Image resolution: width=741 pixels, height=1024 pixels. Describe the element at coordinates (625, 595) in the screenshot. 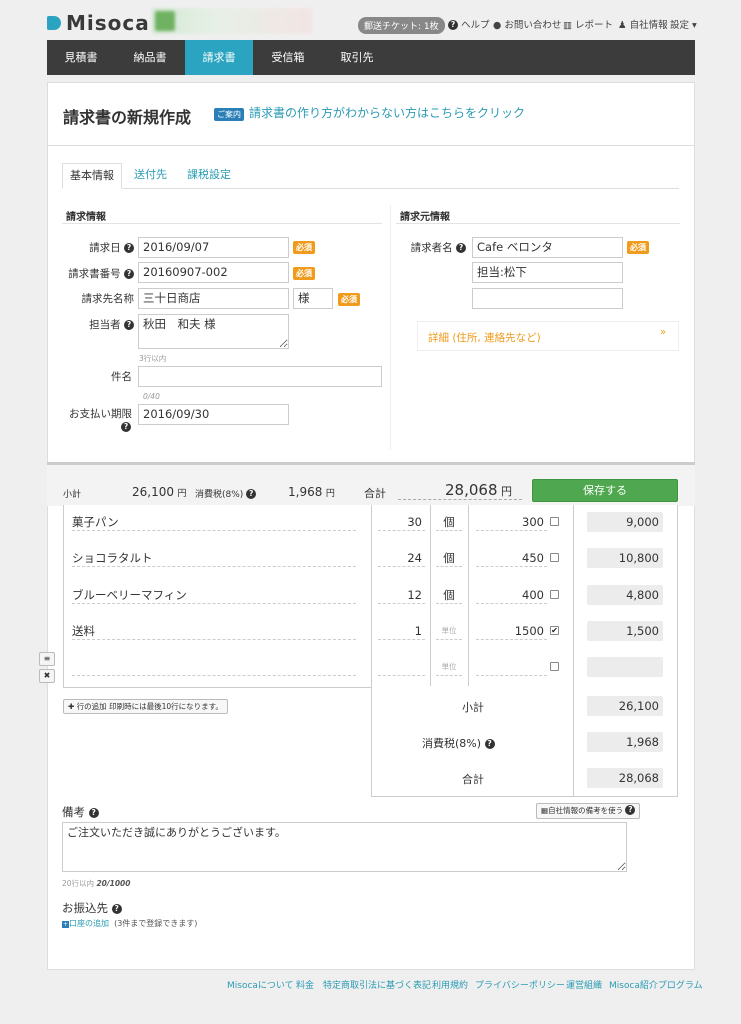

I see `item-amount: 4,800` at that location.